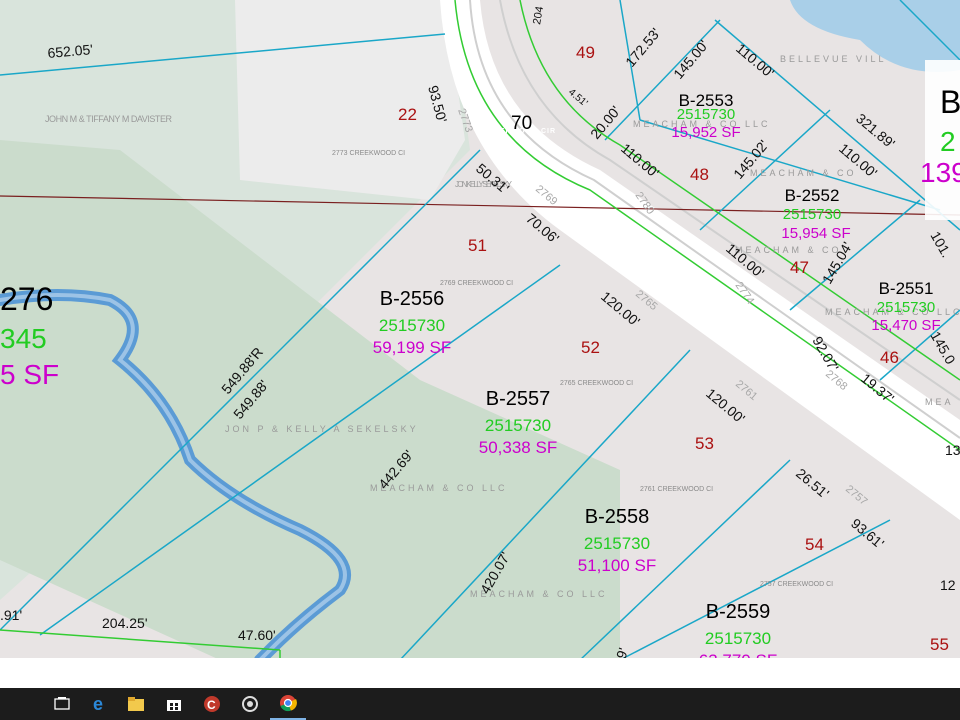 This screenshot has width=960, height=720. What do you see at coordinates (939, 644) in the screenshot?
I see `lot-number: 55` at bounding box center [939, 644].